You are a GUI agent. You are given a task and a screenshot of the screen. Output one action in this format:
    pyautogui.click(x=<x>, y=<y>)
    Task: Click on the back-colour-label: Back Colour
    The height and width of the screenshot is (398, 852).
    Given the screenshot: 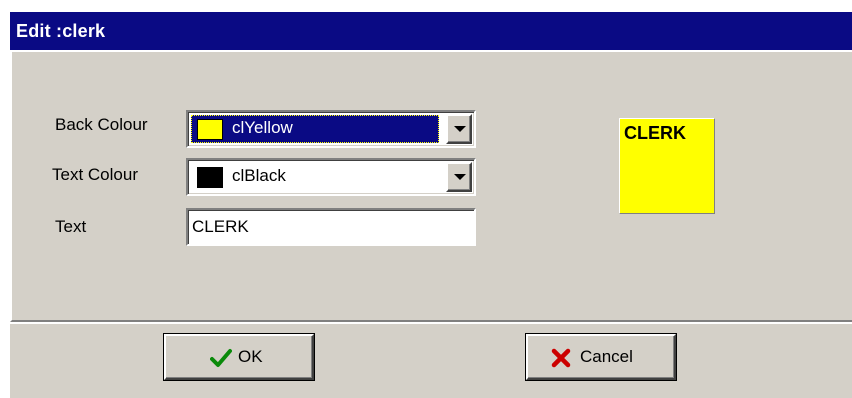 What is the action you would take?
    pyautogui.click(x=101, y=124)
    